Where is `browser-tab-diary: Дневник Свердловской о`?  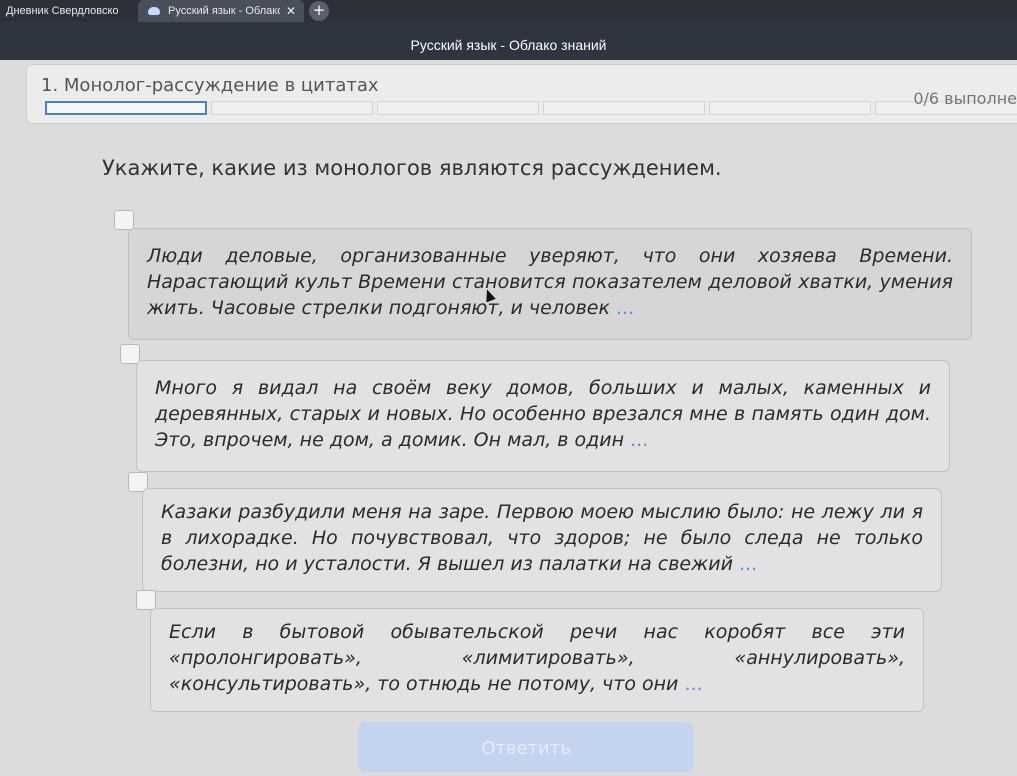 browser-tab-diary: Дневник Свердловской о is located at coordinates (67, 11).